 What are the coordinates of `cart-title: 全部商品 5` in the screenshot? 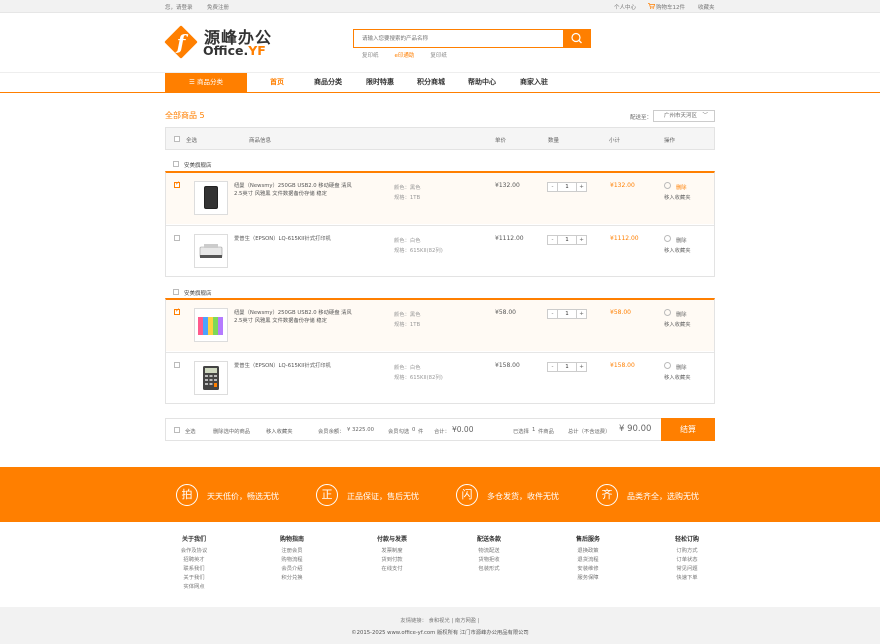 It's located at (185, 115).